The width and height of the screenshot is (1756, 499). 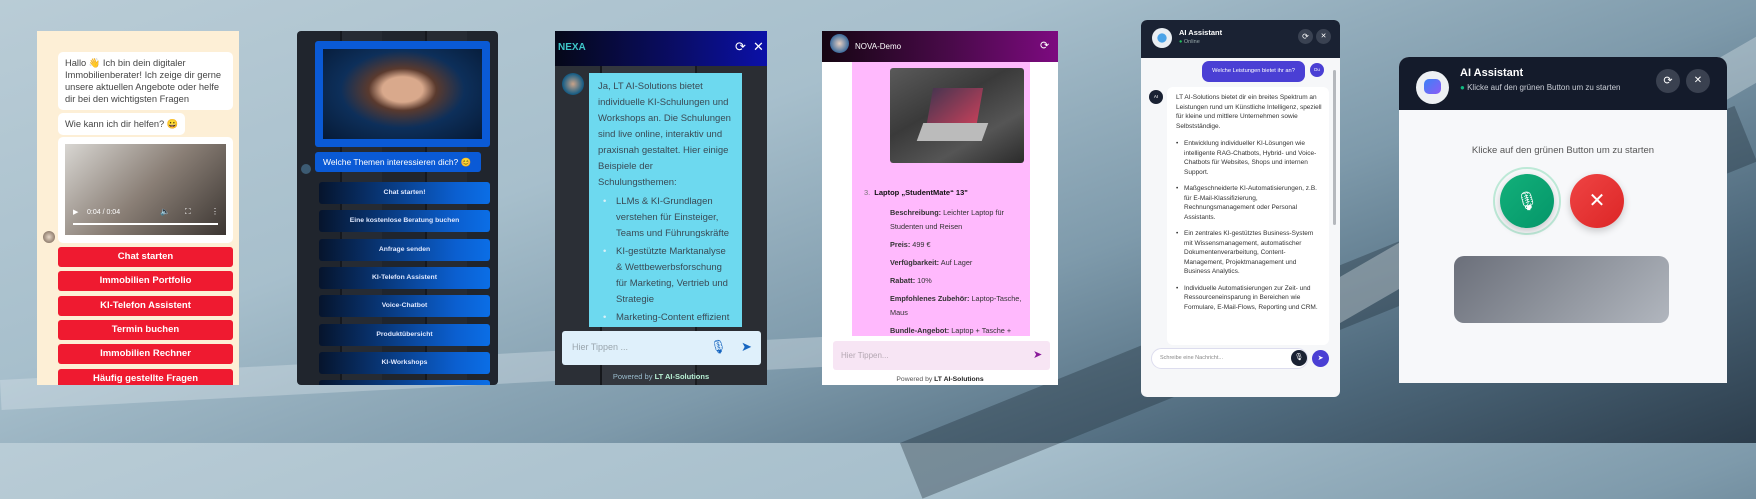 What do you see at coordinates (941, 355) in the screenshot?
I see `message-input: Hier Tippen... ➤` at bounding box center [941, 355].